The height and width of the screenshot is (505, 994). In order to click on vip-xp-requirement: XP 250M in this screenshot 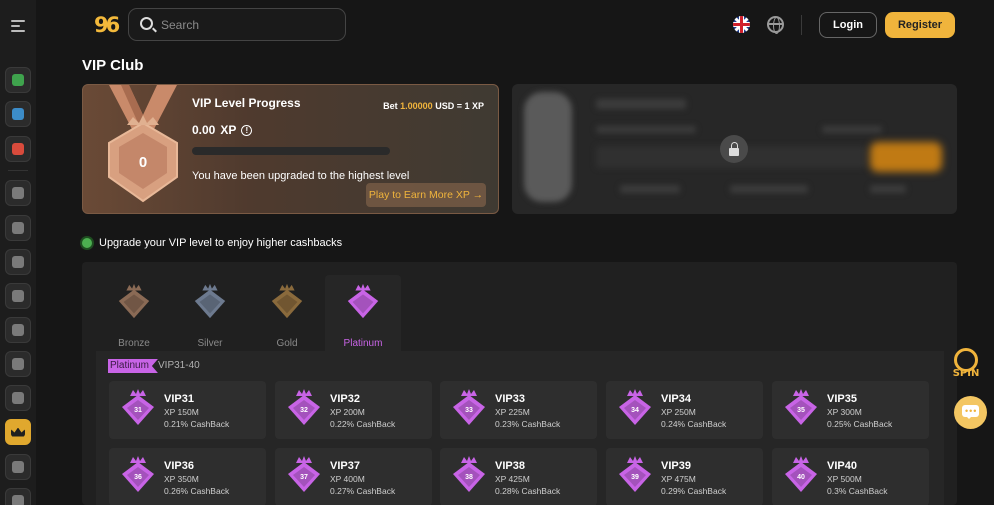, I will do `click(678, 412)`.